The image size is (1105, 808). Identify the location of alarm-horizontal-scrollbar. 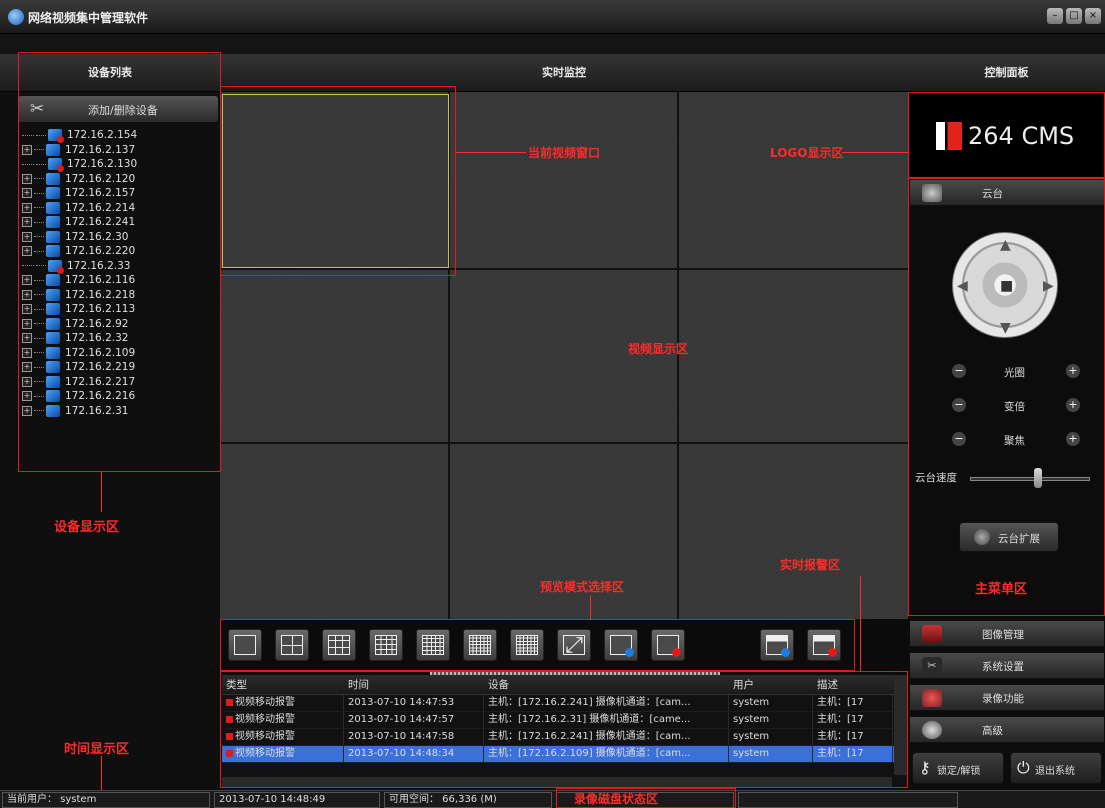
(557, 782).